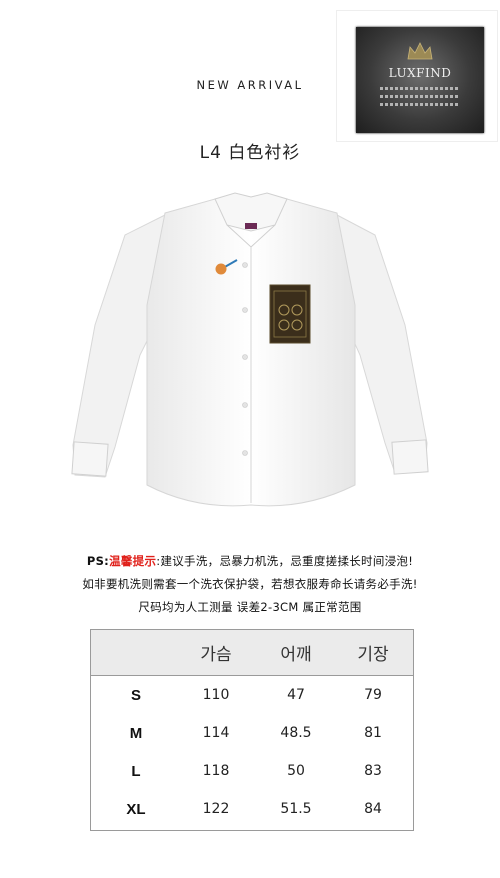 This screenshot has height=878, width=500. I want to click on new-arrival-label: NEW ARRIVAL, so click(250, 85).